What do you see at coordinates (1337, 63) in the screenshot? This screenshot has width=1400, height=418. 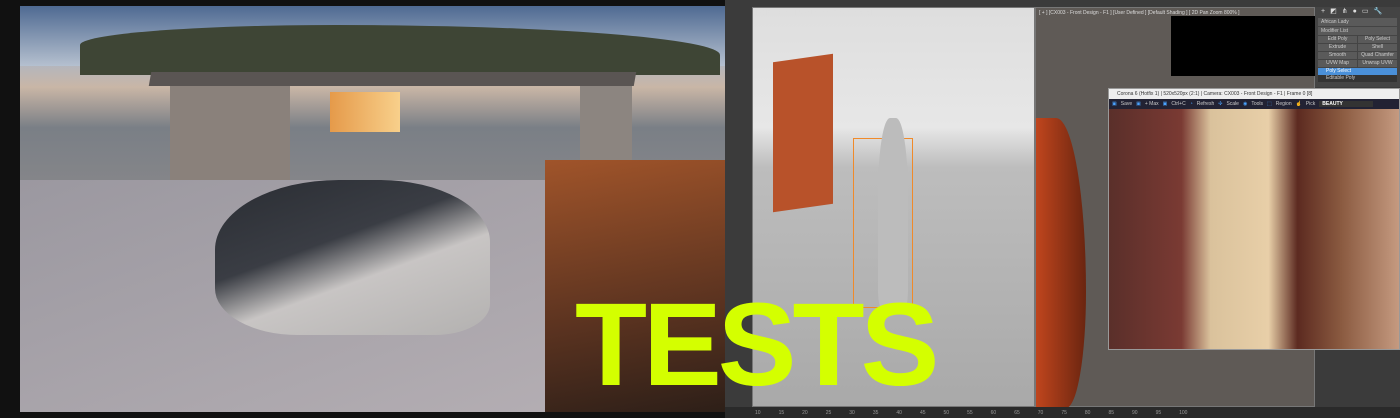 I see `modifier-button: UVW Map` at bounding box center [1337, 63].